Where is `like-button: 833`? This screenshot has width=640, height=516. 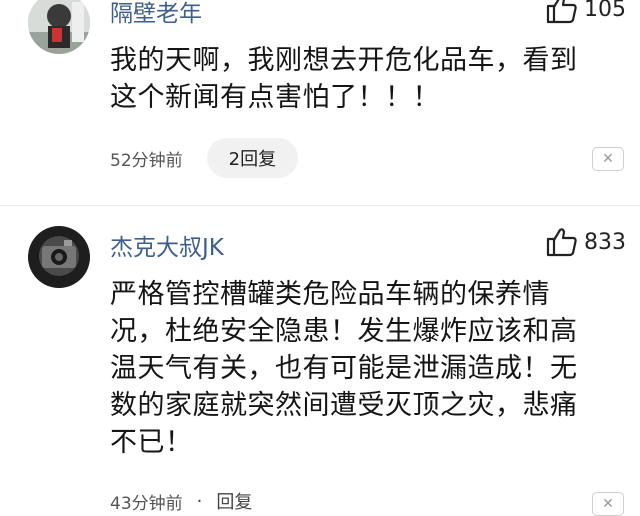 like-button: 833 is located at coordinates (586, 242).